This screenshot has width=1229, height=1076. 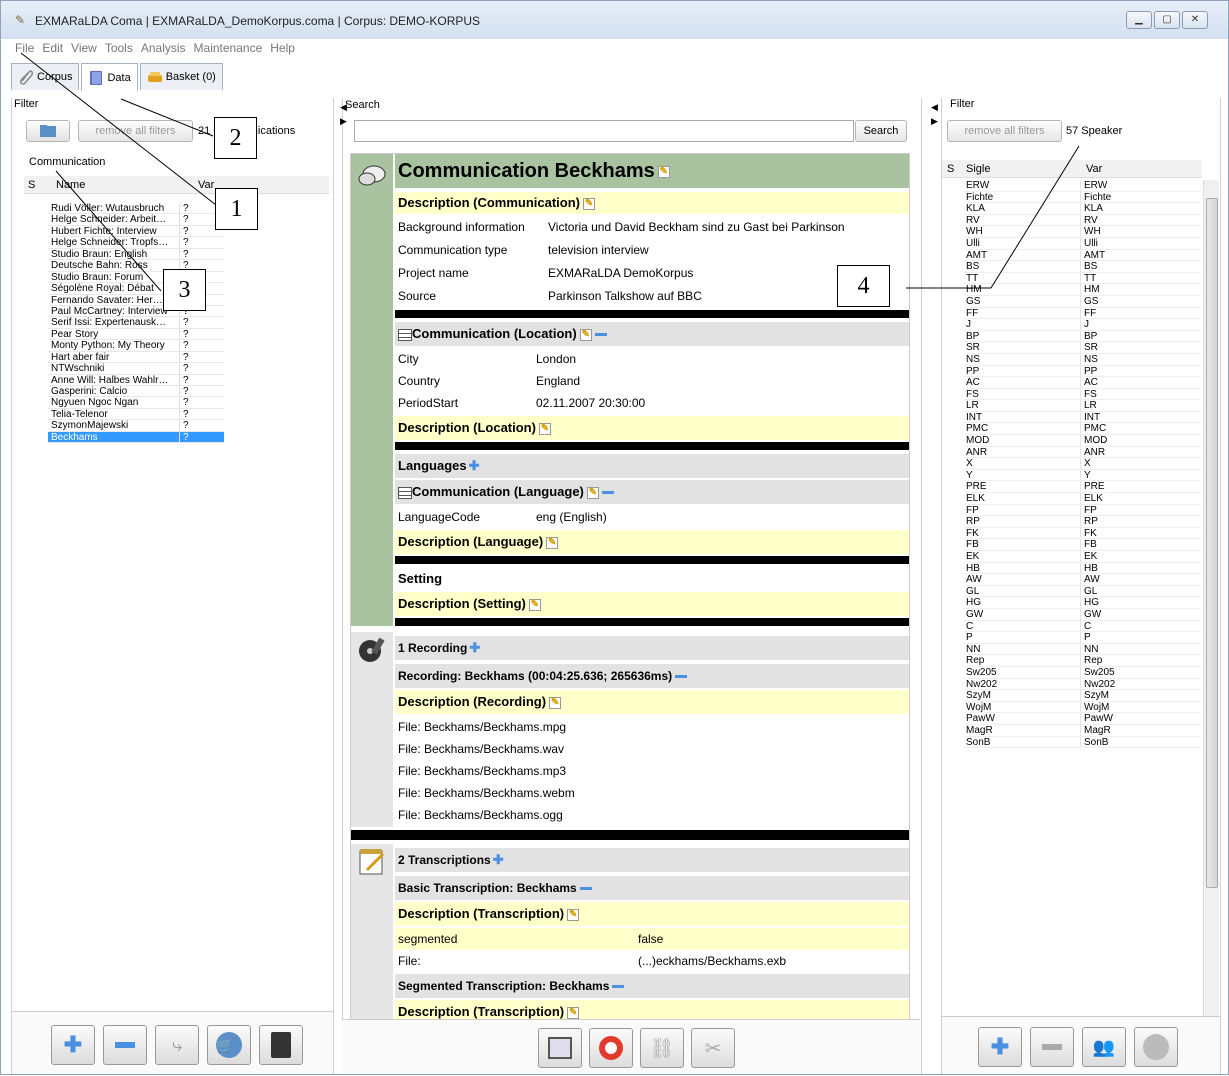 What do you see at coordinates (1082, 499) in the screenshot?
I see `speaker-row: ELK ELK` at bounding box center [1082, 499].